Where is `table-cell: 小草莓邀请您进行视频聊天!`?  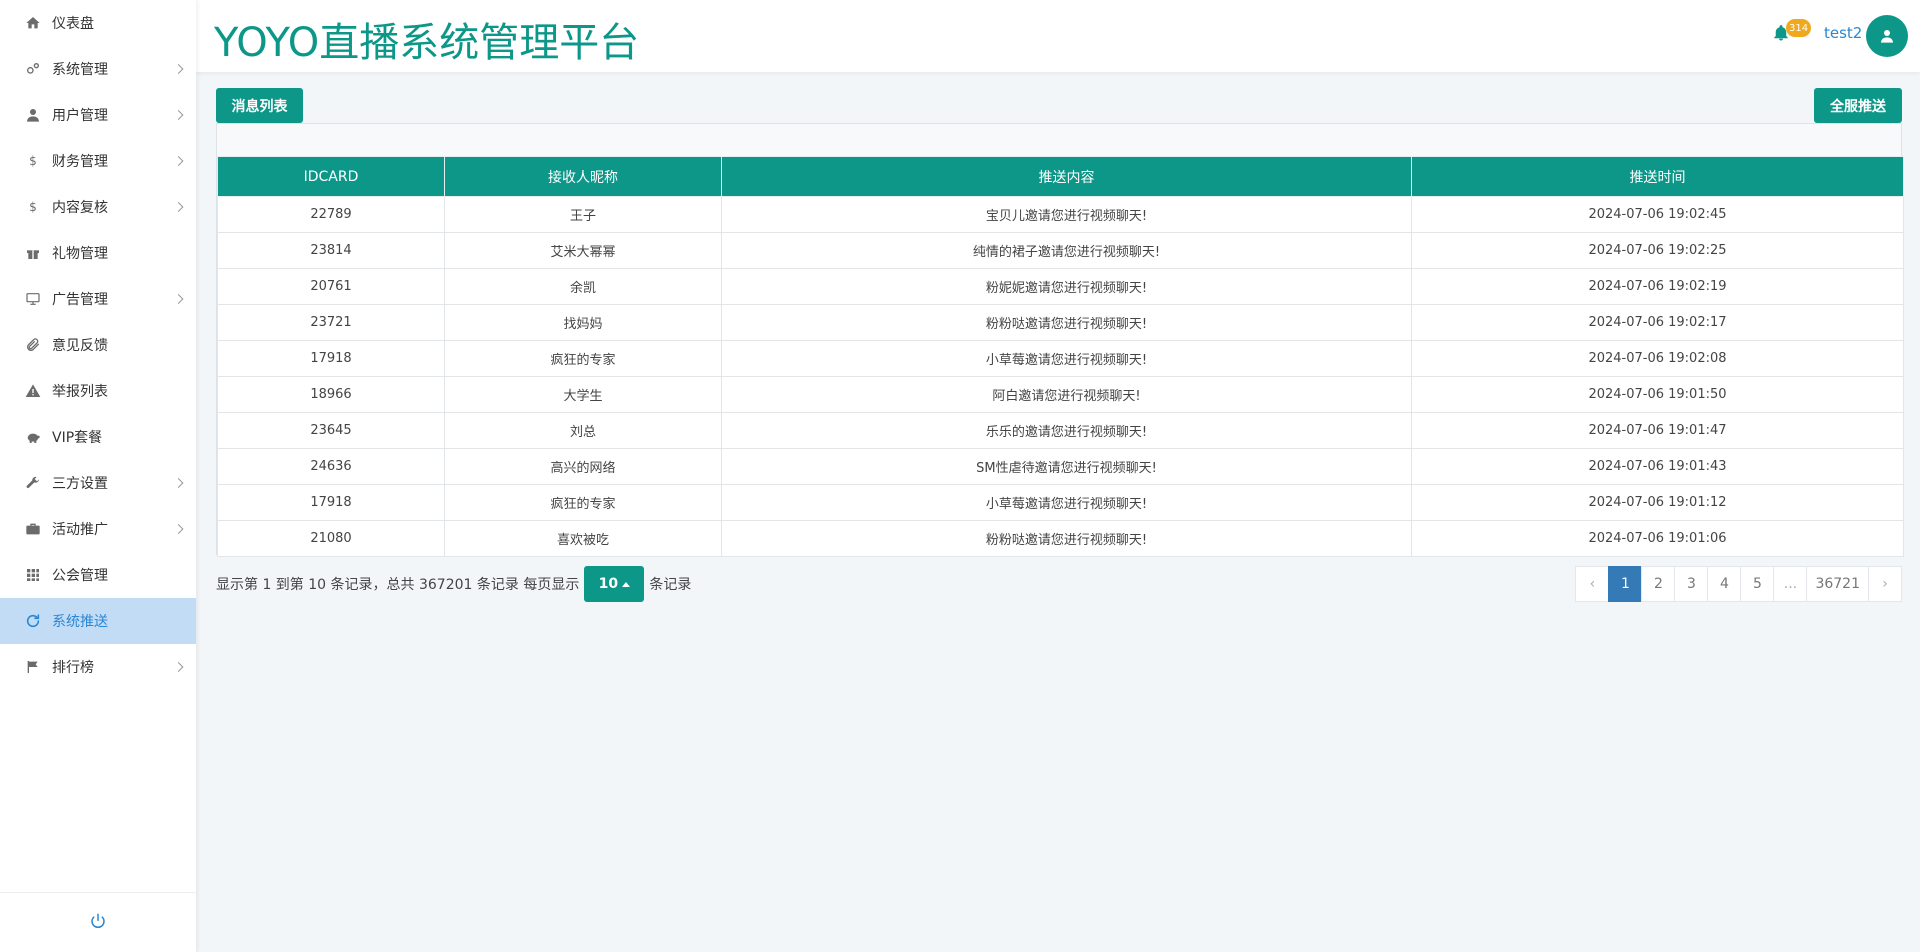 table-cell: 小草莓邀请您进行视频聊天! is located at coordinates (1066, 502).